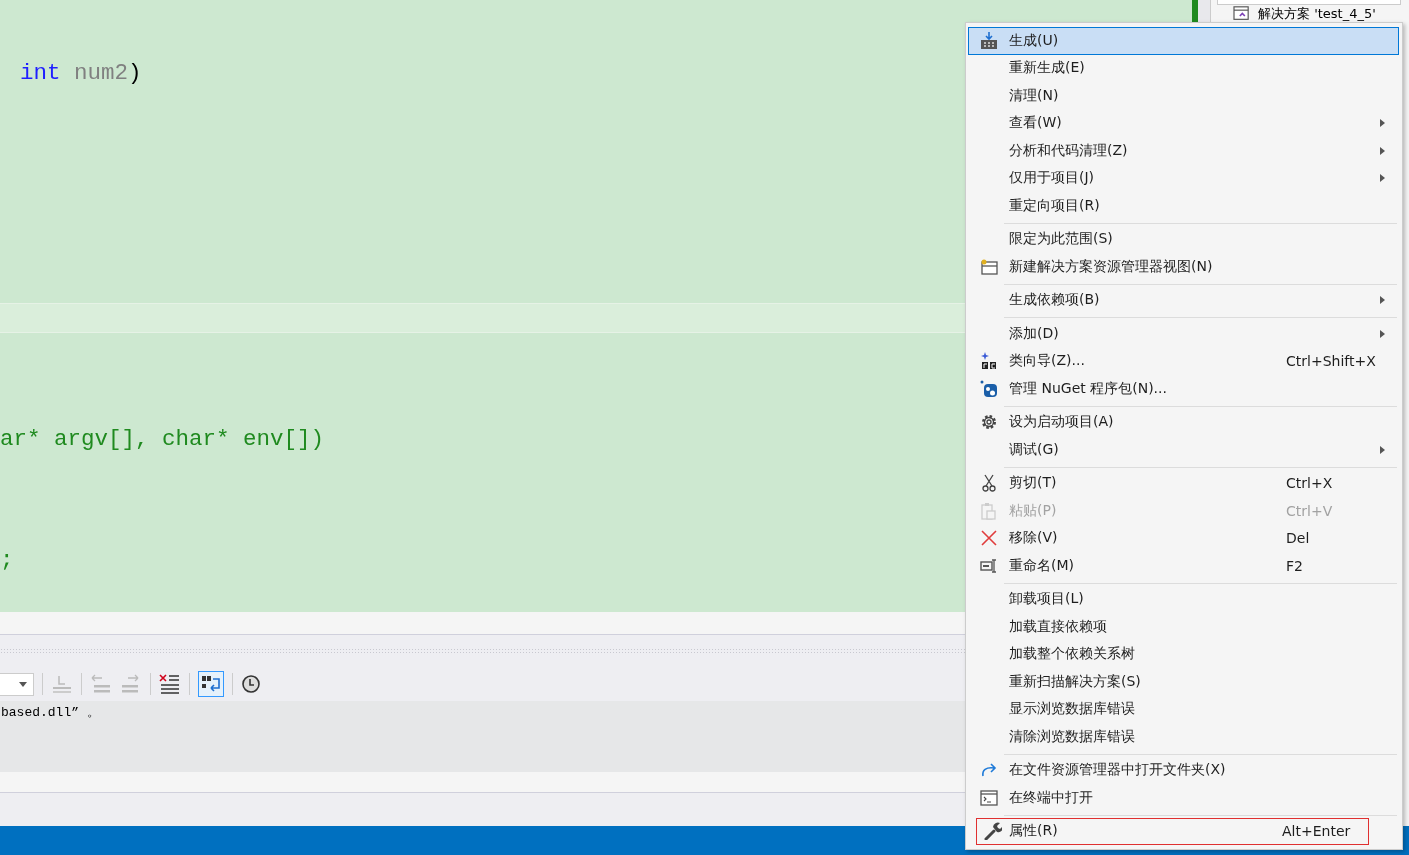 This screenshot has width=1409, height=855. Describe the element at coordinates (1183, 682) in the screenshot. I see `menu-item: 重新扫描解决方案(S)` at that location.